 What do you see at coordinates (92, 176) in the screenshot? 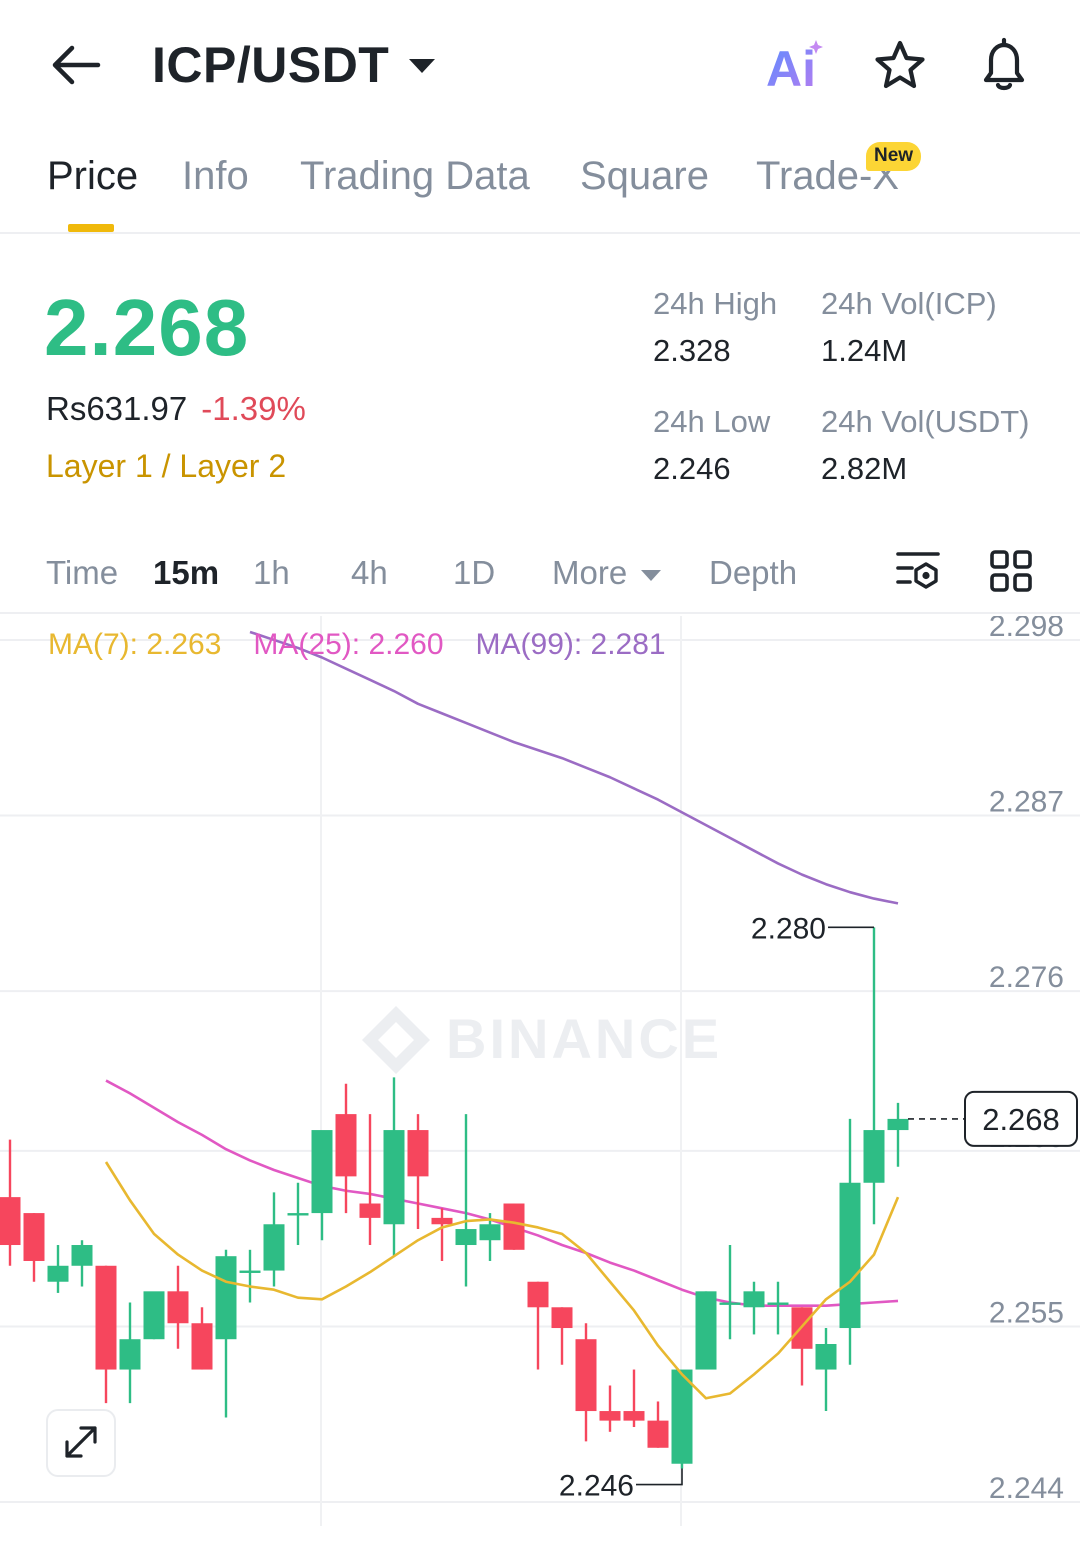
I see `tab-price: Price` at bounding box center [92, 176].